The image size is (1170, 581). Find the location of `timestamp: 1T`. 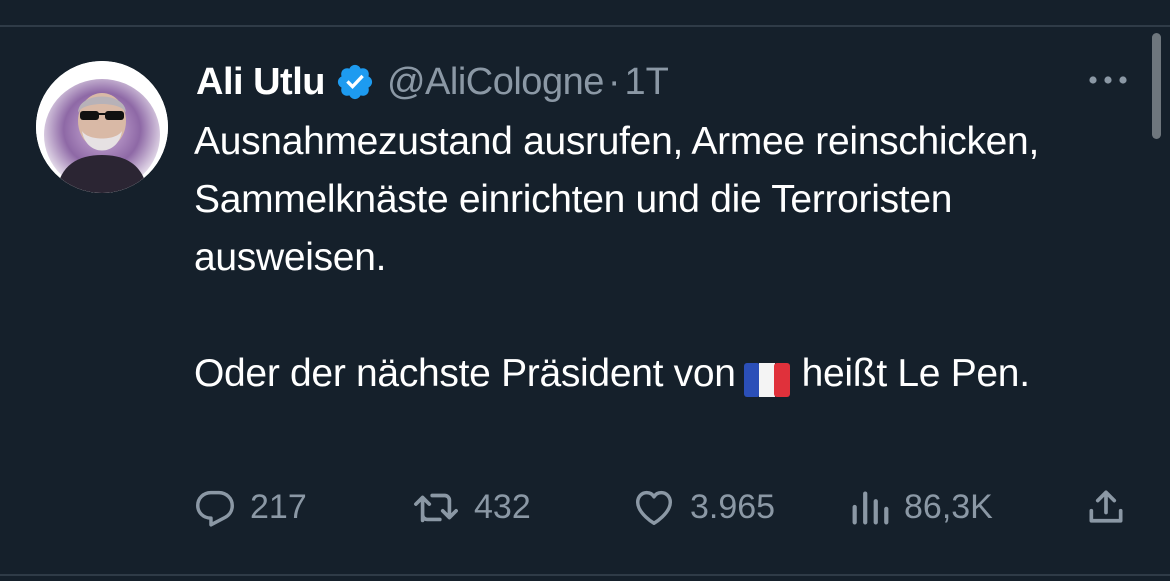

timestamp: 1T is located at coordinates (647, 82).